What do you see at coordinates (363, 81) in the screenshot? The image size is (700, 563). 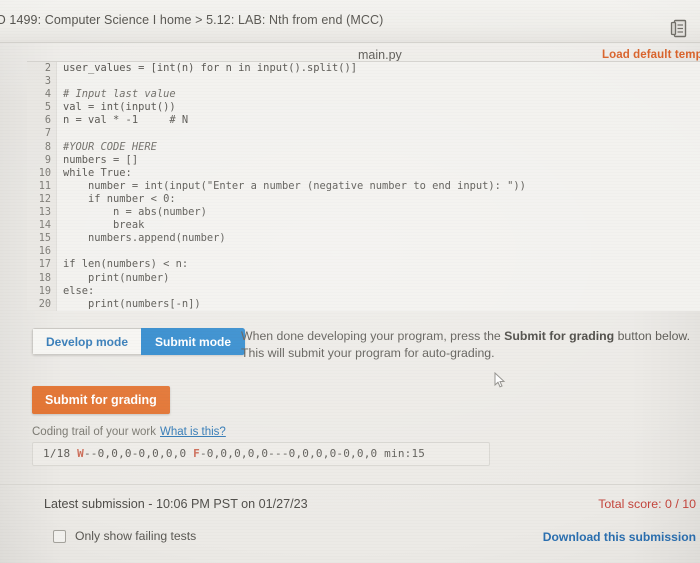 I see `code-line: 3` at bounding box center [363, 81].